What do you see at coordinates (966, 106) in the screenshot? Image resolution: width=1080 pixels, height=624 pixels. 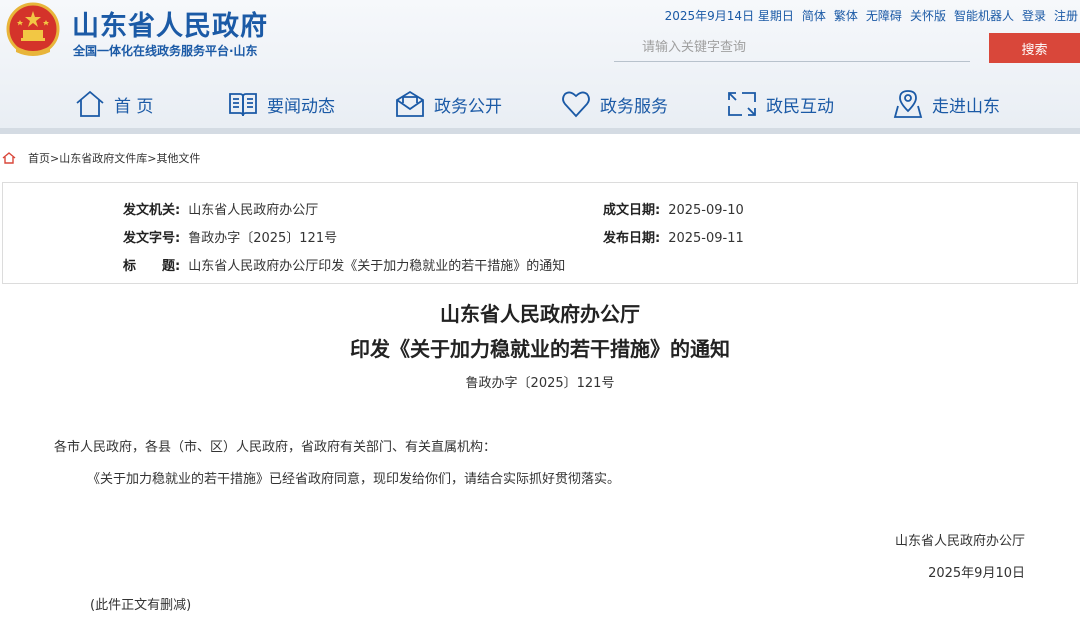 I see `nav-item-label: 走进山东` at bounding box center [966, 106].